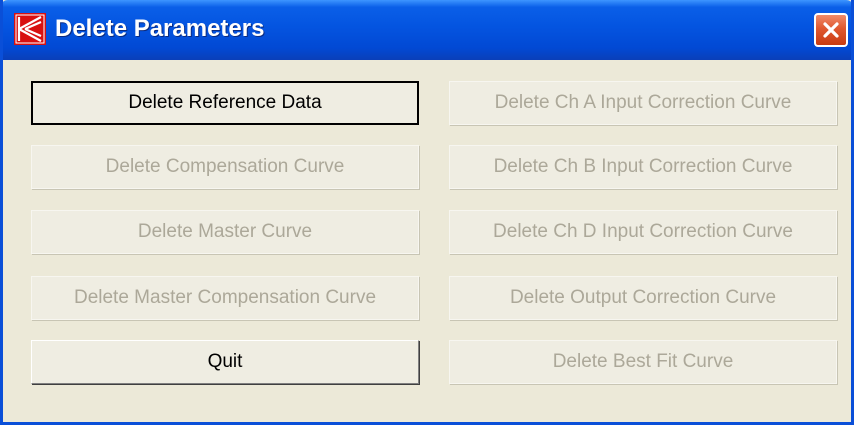 This screenshot has width=854, height=425. Describe the element at coordinates (225, 103) in the screenshot. I see `delete-reference-data-button: Delete Reference Data` at that location.